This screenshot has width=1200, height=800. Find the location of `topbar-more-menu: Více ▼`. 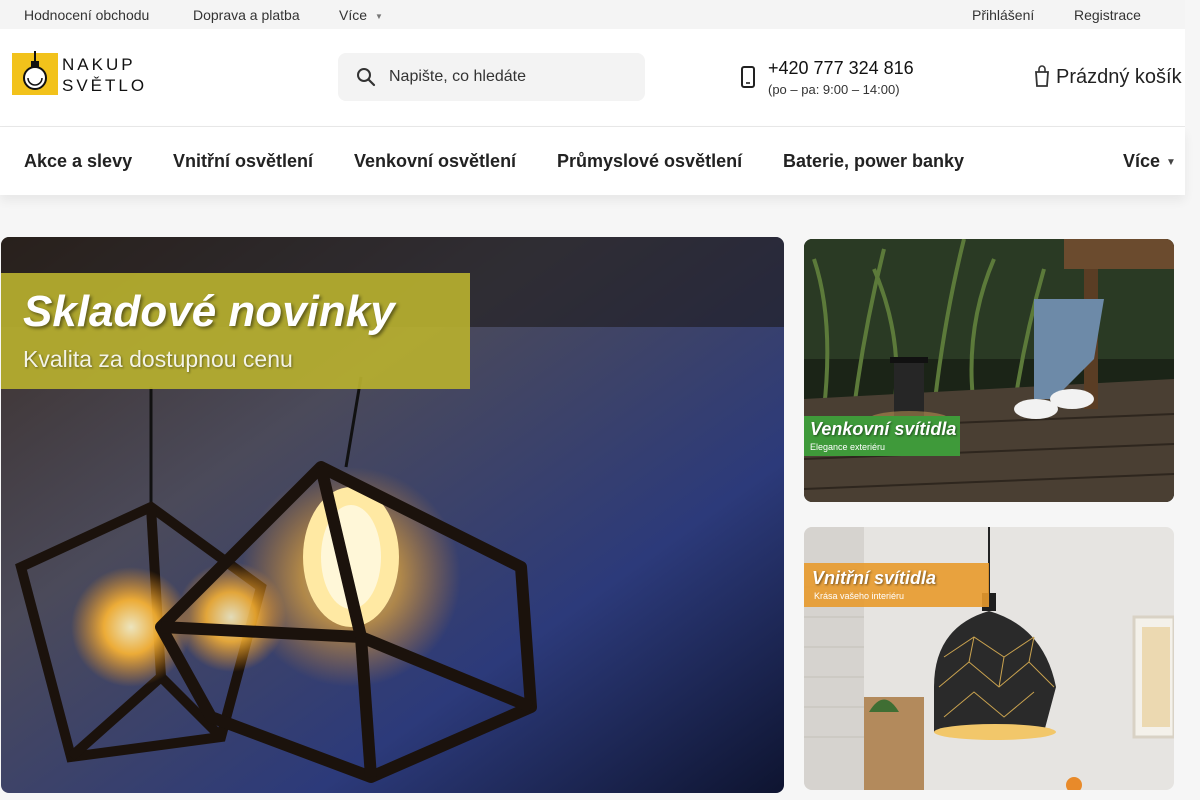

topbar-more-menu: Více ▼ is located at coordinates (361, 15).